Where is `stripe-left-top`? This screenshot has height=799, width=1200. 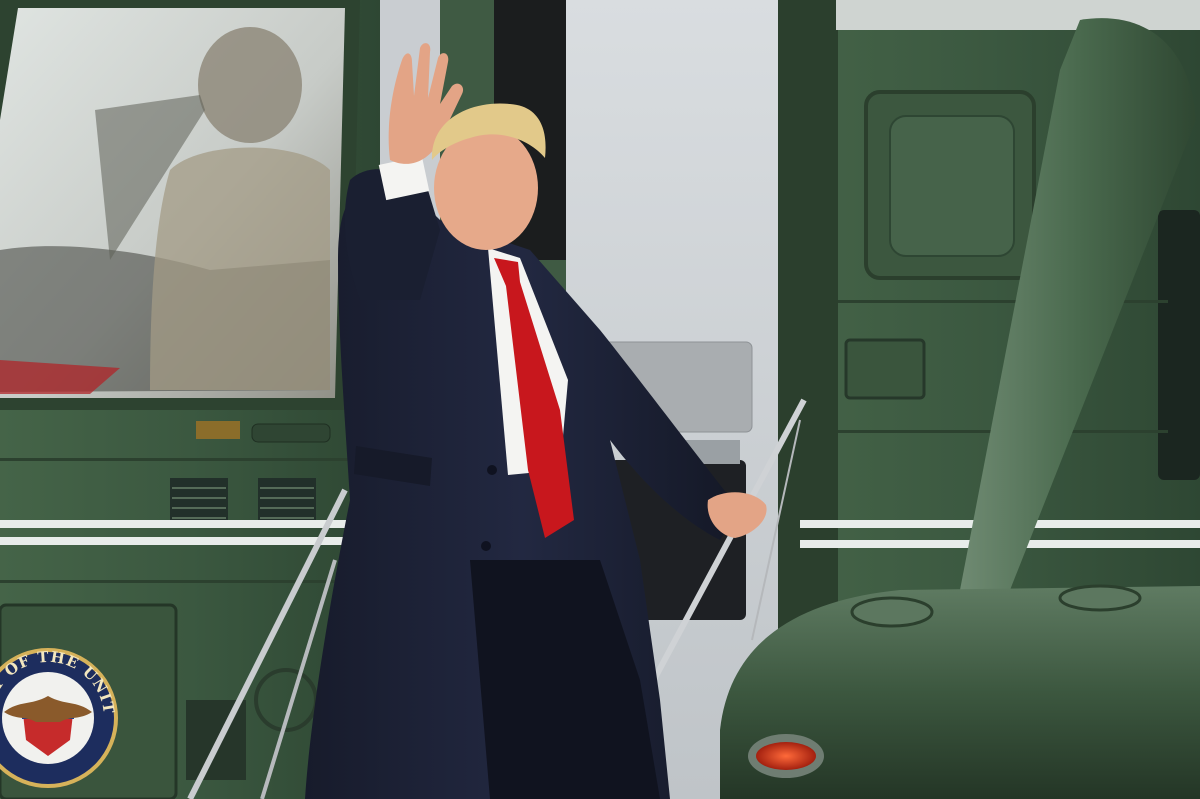 stripe-left-top is located at coordinates (190, 524).